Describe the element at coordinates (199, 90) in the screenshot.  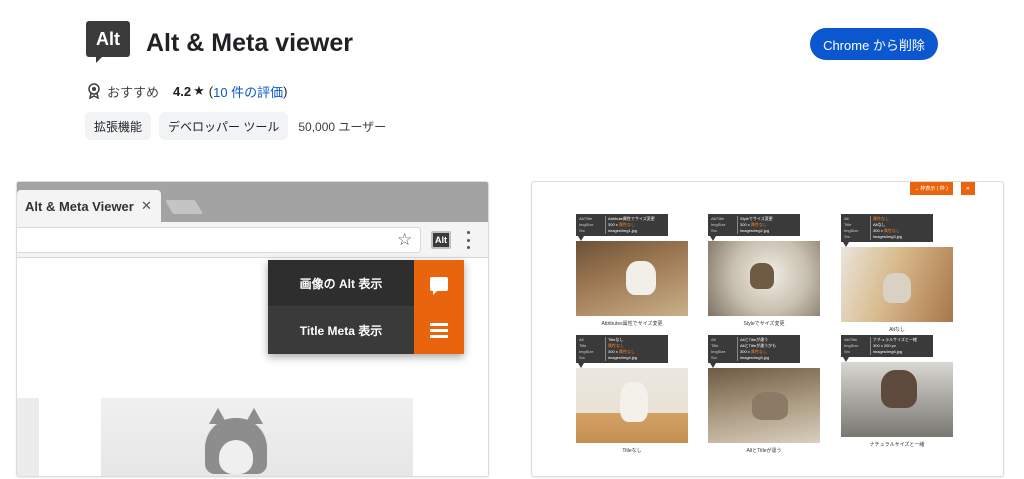
I see `rating-star-icon: ★` at that location.